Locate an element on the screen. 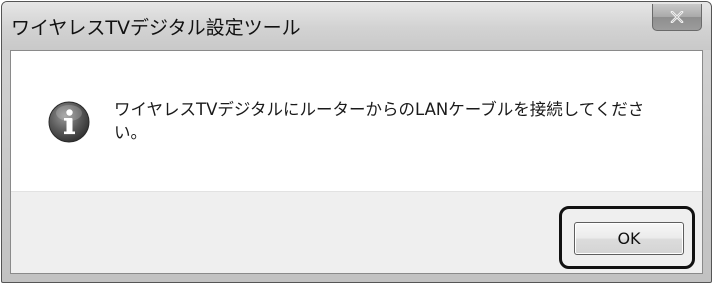  close-button is located at coordinates (677, 17).